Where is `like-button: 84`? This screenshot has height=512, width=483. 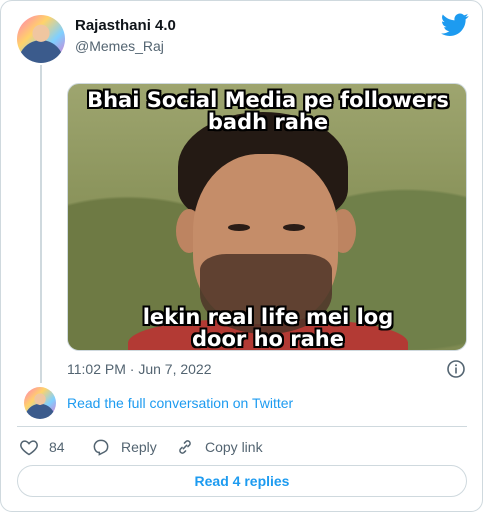
like-button: 84 is located at coordinates (42, 447).